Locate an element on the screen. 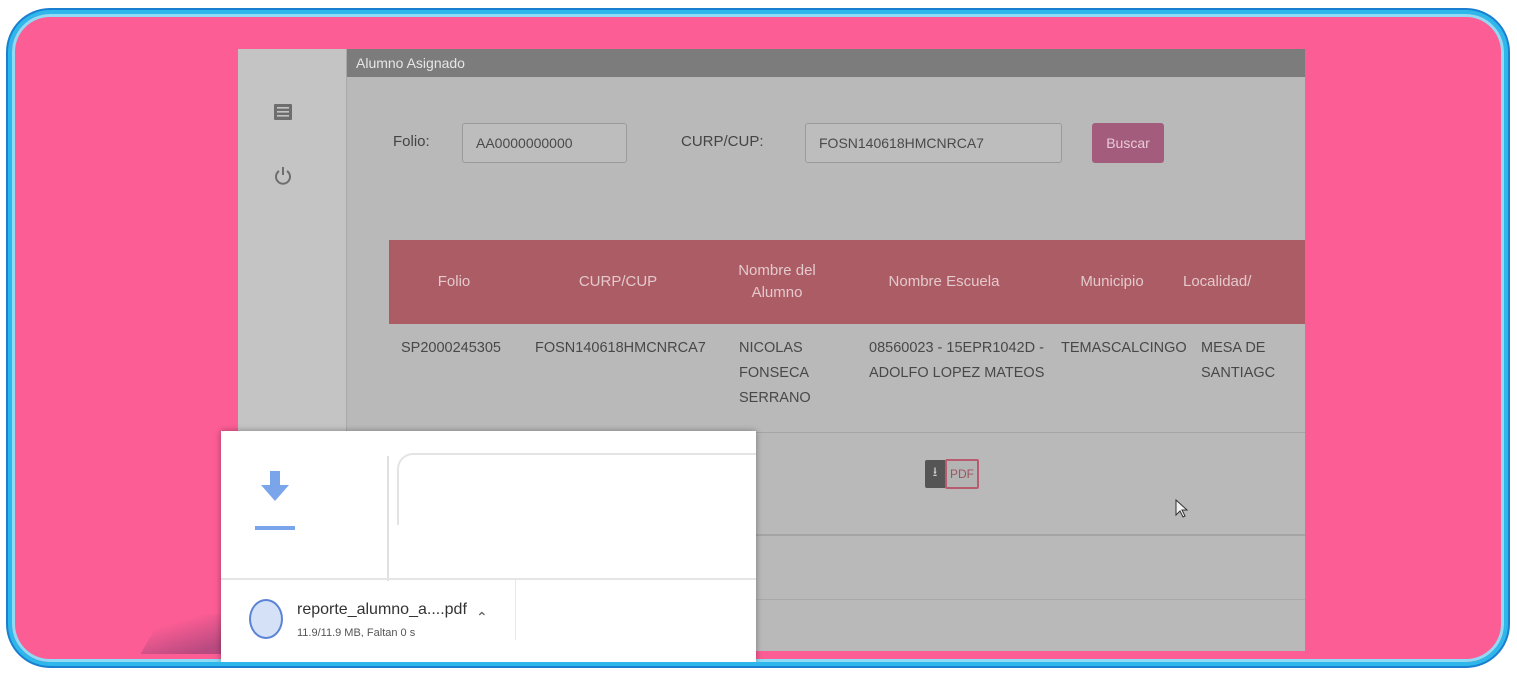 Image resolution: width=1517 pixels, height=673 pixels. cell-municipio: TEMASCALCINGO is located at coordinates (1124, 348).